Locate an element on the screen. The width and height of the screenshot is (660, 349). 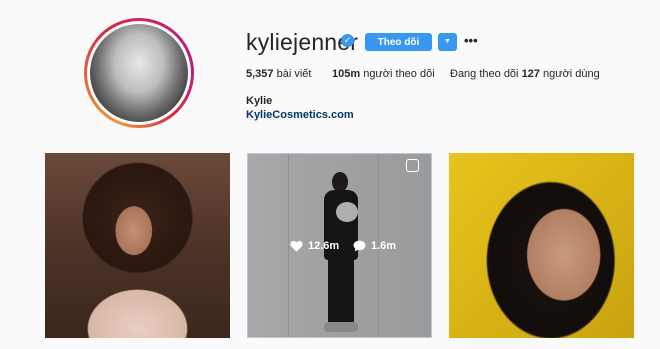
post-thumbnail-hovered: 12.6m 1.6m is located at coordinates (339, 245).